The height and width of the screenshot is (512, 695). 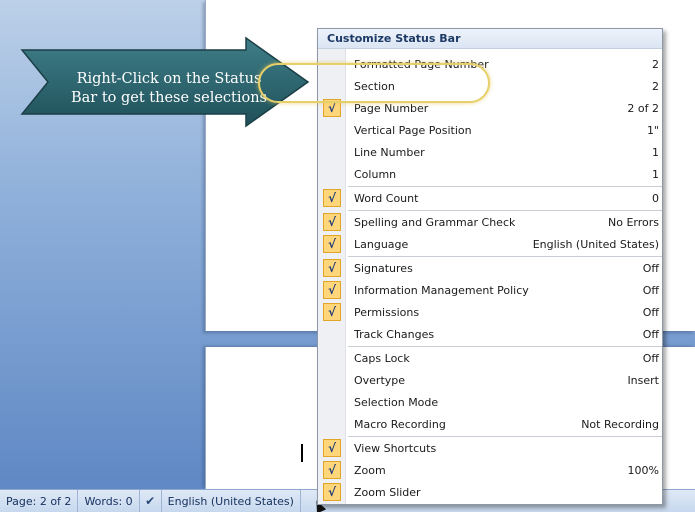 I want to click on text-cursor, so click(x=302, y=453).